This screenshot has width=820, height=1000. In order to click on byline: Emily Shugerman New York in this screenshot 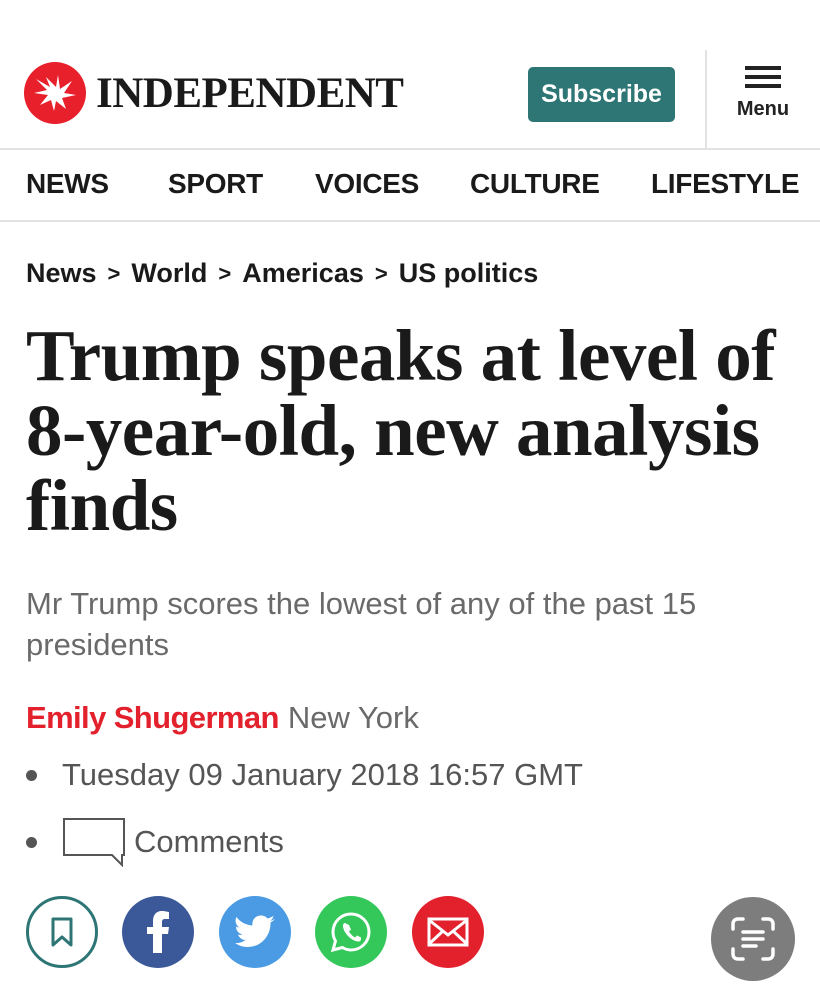, I will do `click(222, 718)`.